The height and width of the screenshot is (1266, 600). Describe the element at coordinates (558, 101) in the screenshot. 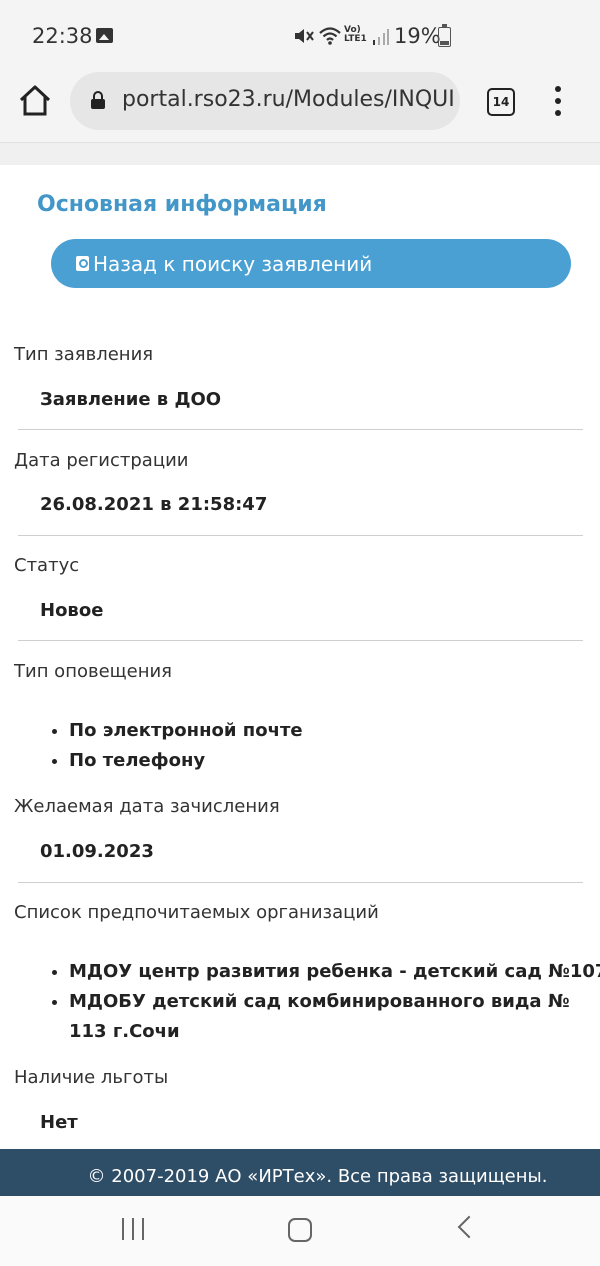

I see `more-options-icon` at that location.